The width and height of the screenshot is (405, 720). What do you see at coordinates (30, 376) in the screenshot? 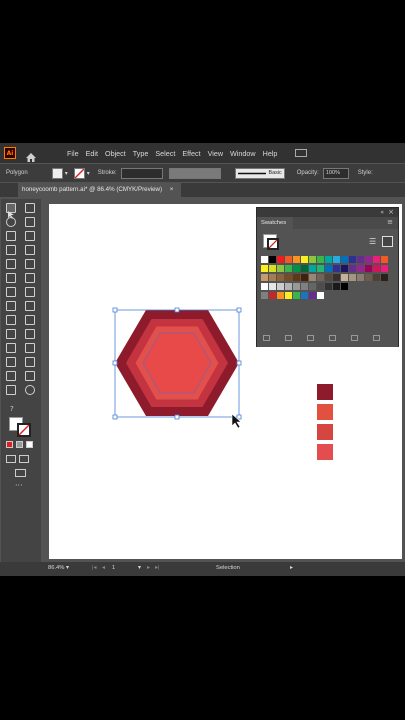
I see `slice-tool-icon` at bounding box center [30, 376].